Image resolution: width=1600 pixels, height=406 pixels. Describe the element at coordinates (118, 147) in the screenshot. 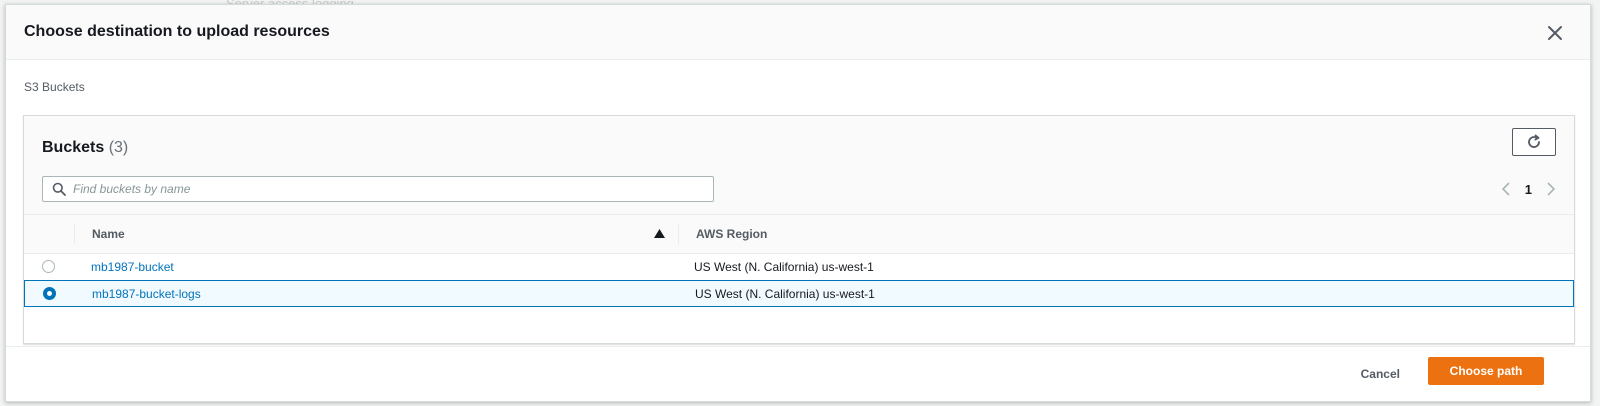

I see `bucket-count: (3)` at that location.